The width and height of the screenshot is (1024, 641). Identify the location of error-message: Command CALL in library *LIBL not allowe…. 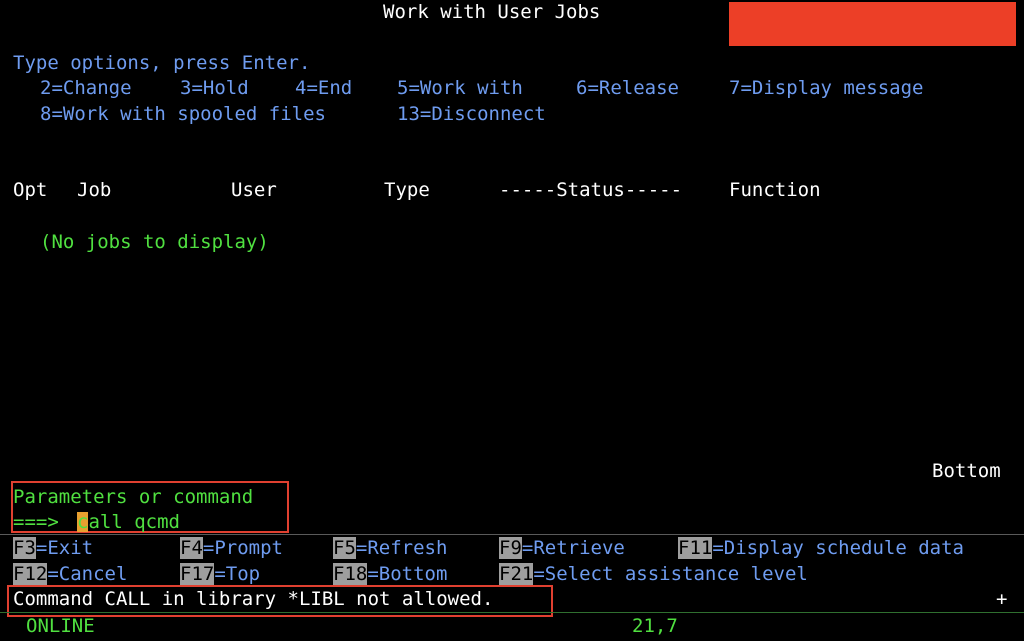
(253, 599).